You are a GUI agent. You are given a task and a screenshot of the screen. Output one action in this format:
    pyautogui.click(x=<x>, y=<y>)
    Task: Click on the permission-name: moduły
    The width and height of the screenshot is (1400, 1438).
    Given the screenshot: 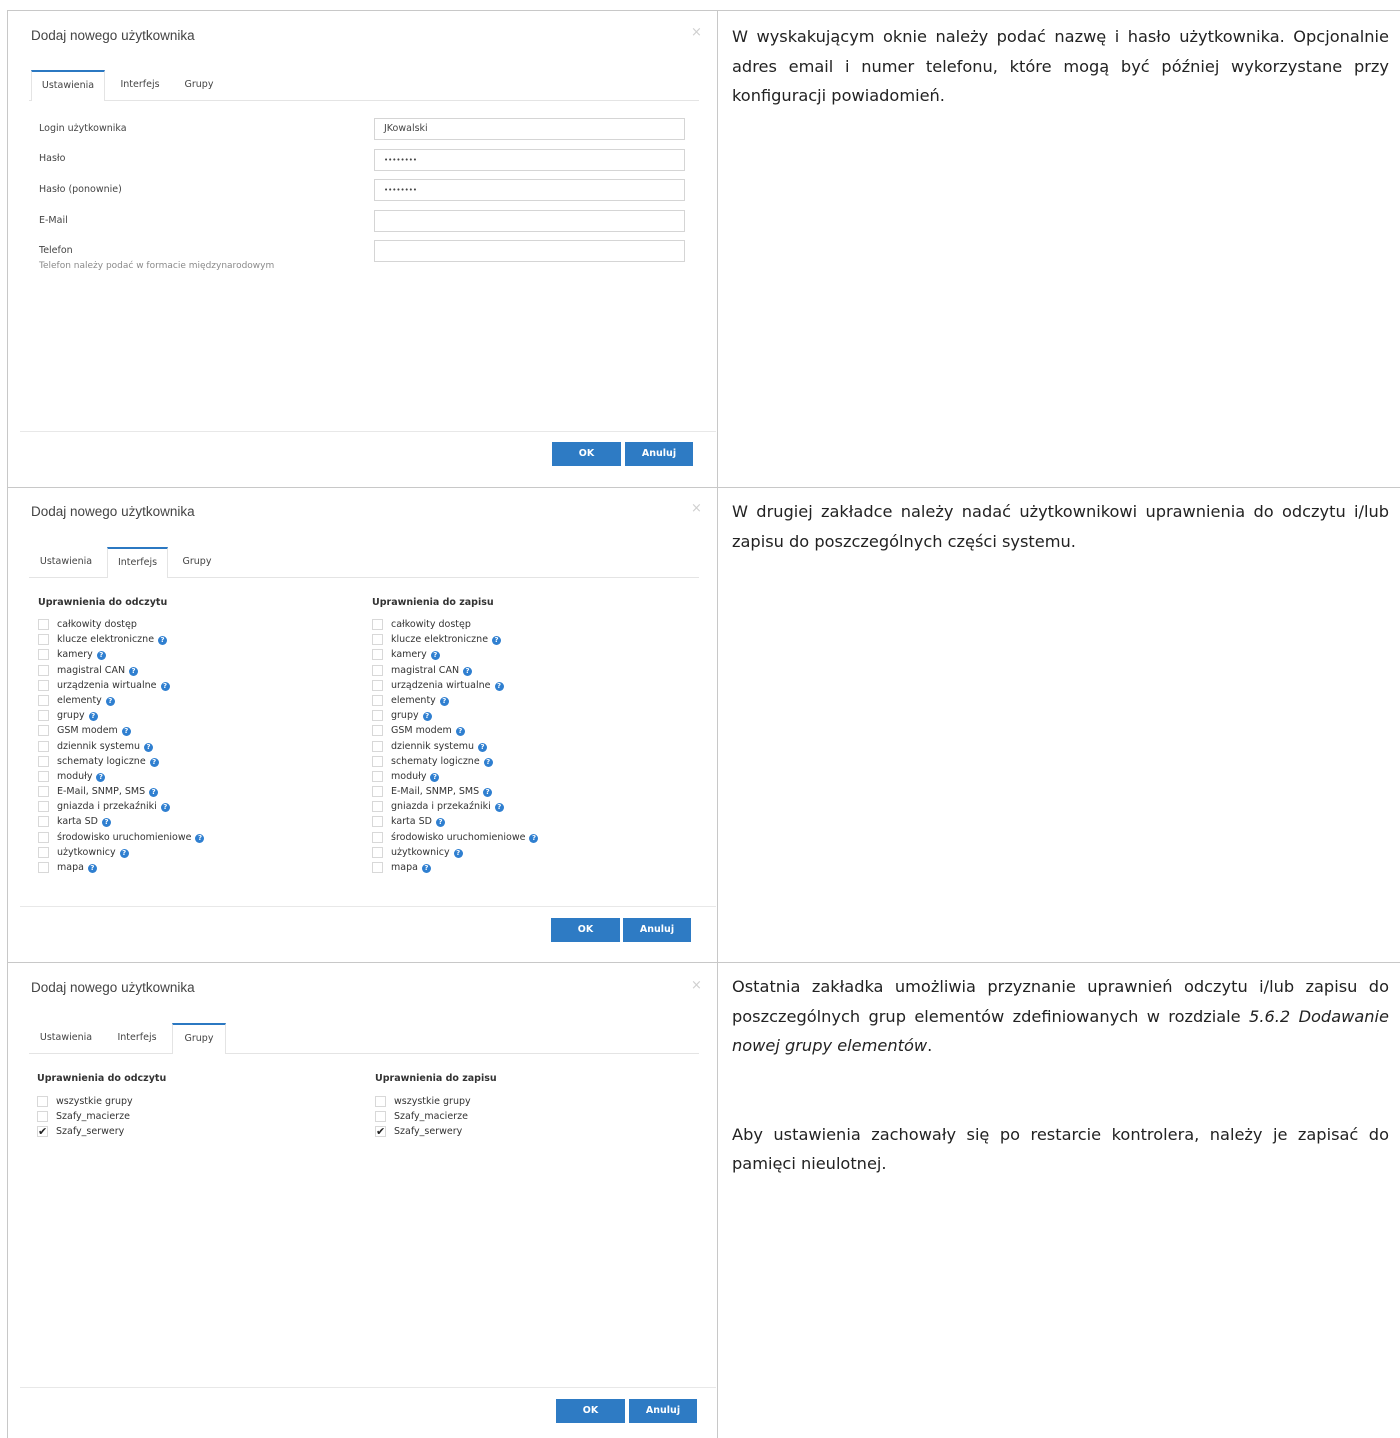 What is the action you would take?
    pyautogui.click(x=409, y=776)
    